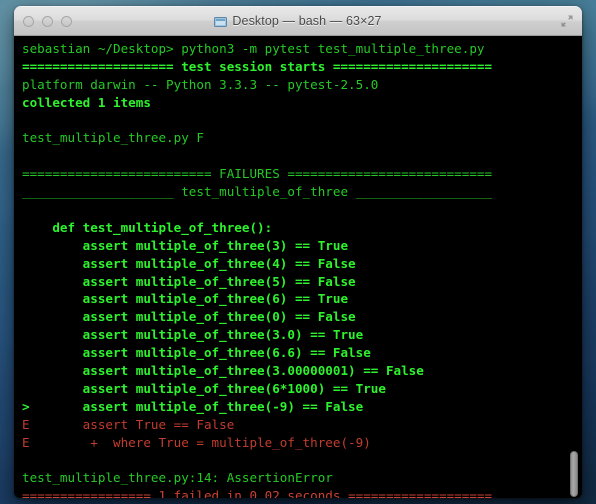  What do you see at coordinates (307, 21) in the screenshot?
I see `window-title-text: Desktop — bash — 63×27` at bounding box center [307, 21].